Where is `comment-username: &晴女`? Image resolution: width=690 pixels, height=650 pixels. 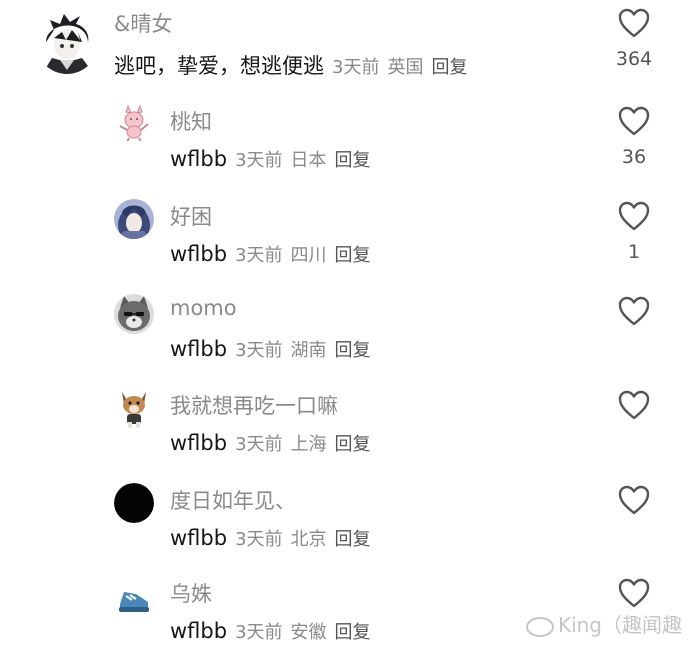
comment-username: &晴女 is located at coordinates (143, 23).